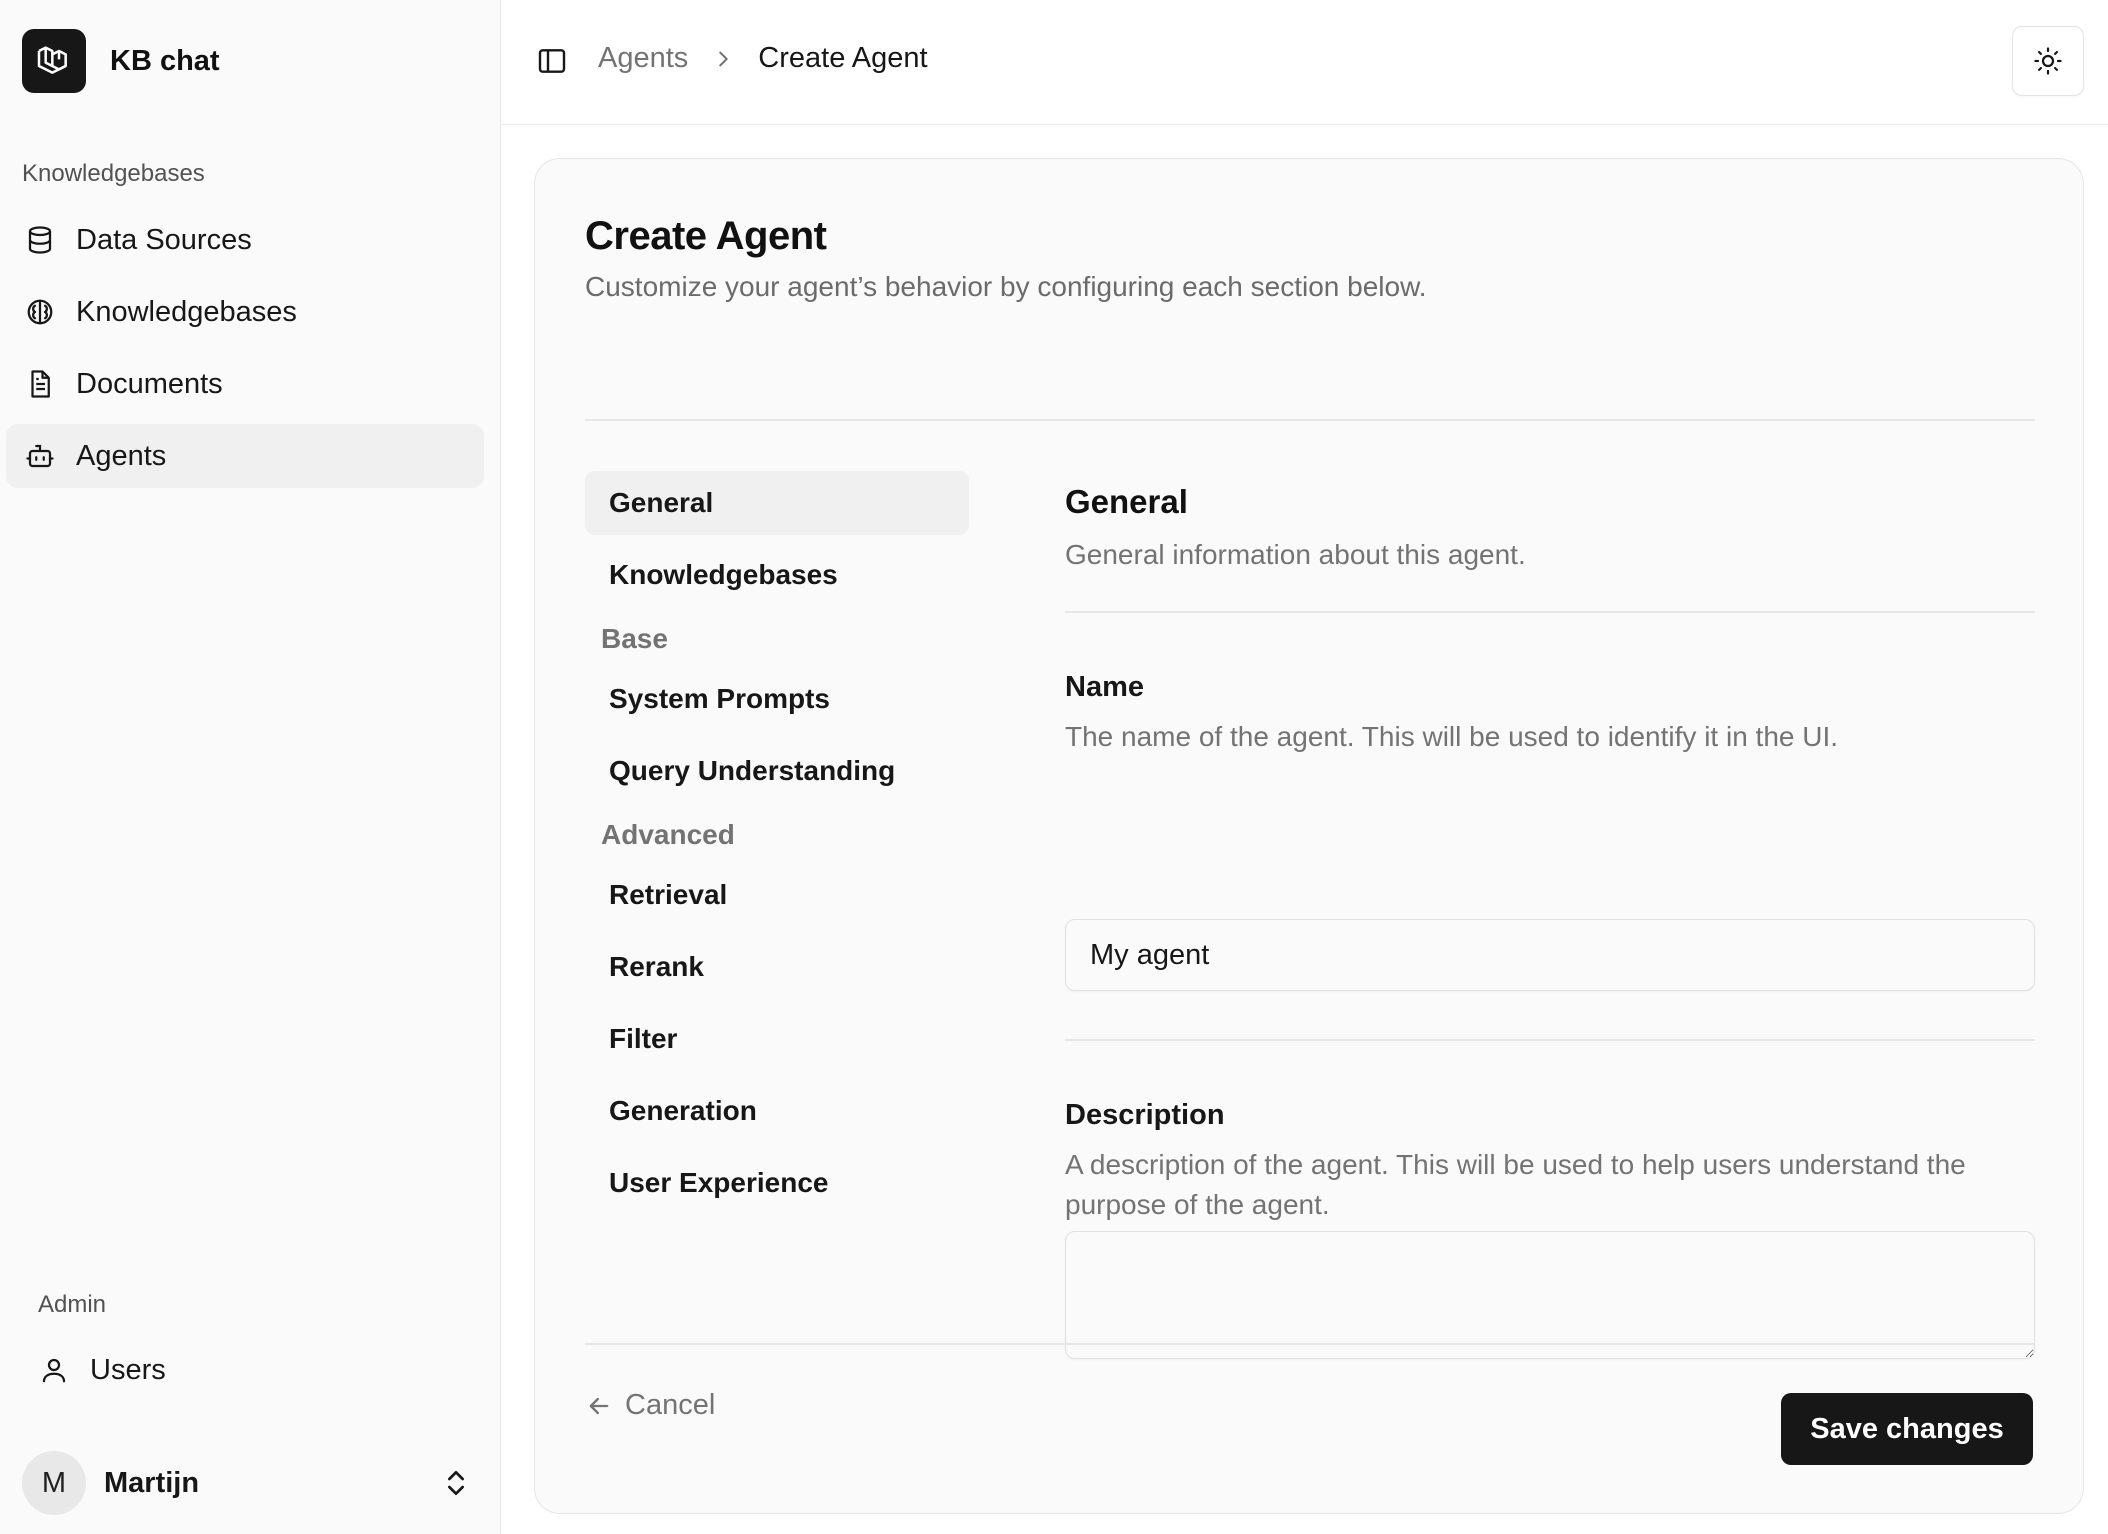 This screenshot has width=2108, height=1534. What do you see at coordinates (165, 60) in the screenshot?
I see `app-name: KB chat` at bounding box center [165, 60].